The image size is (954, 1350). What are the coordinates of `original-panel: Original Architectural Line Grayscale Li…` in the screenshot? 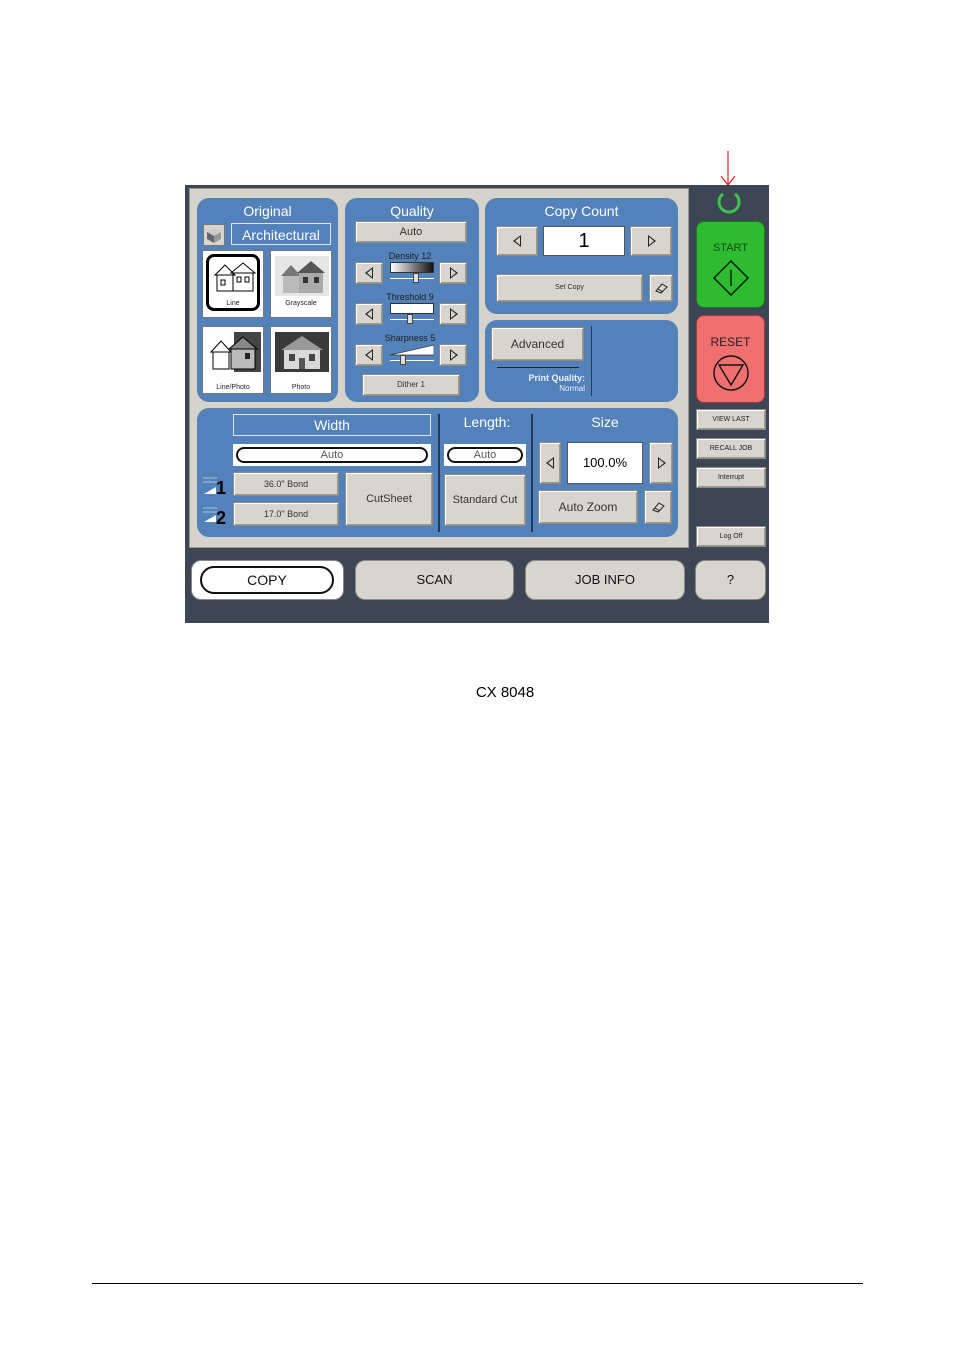 It's located at (267, 300).